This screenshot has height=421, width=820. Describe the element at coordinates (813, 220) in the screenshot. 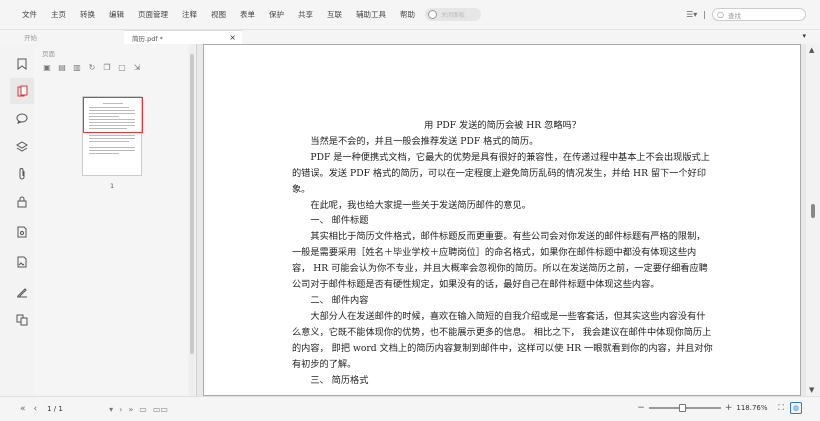

I see `vertical-scrollbar: ▲ ▼` at that location.